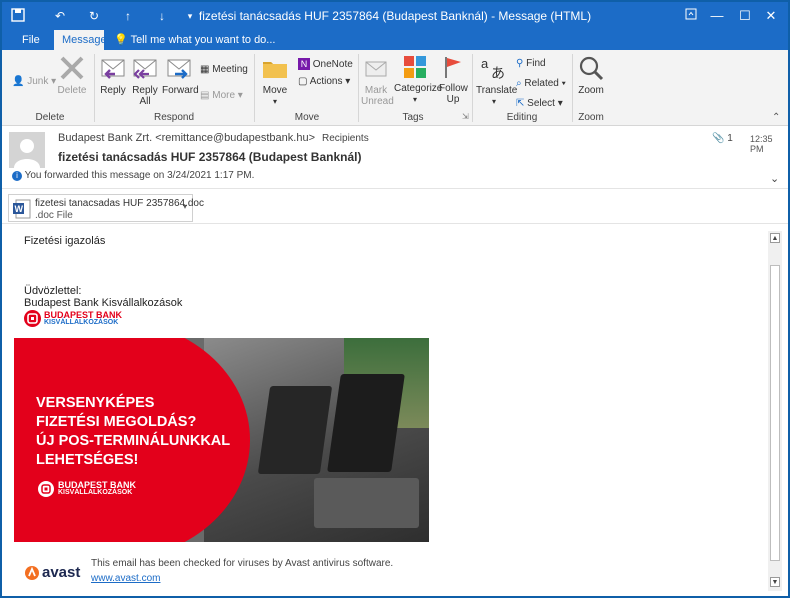 The image size is (790, 598). What do you see at coordinates (415, 67) in the screenshot?
I see `categorize-icon` at bounding box center [415, 67].